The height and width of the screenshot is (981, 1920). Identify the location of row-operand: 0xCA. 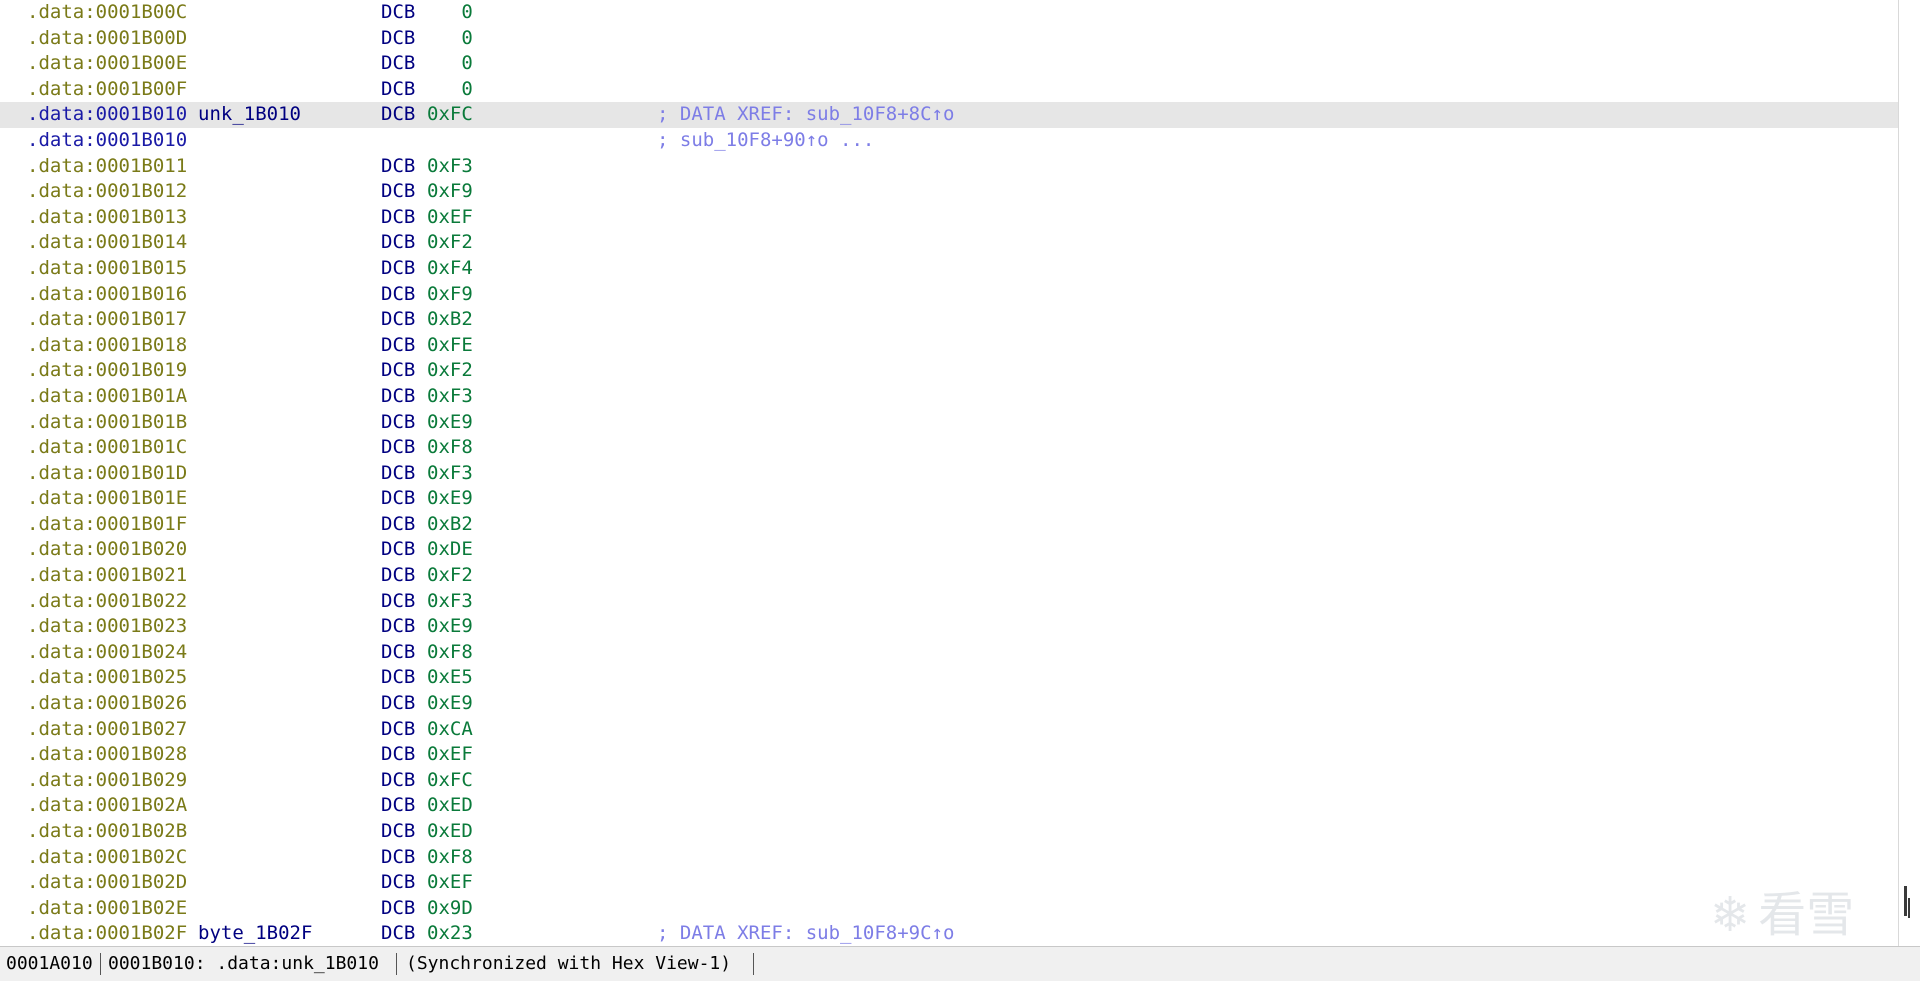
(450, 730).